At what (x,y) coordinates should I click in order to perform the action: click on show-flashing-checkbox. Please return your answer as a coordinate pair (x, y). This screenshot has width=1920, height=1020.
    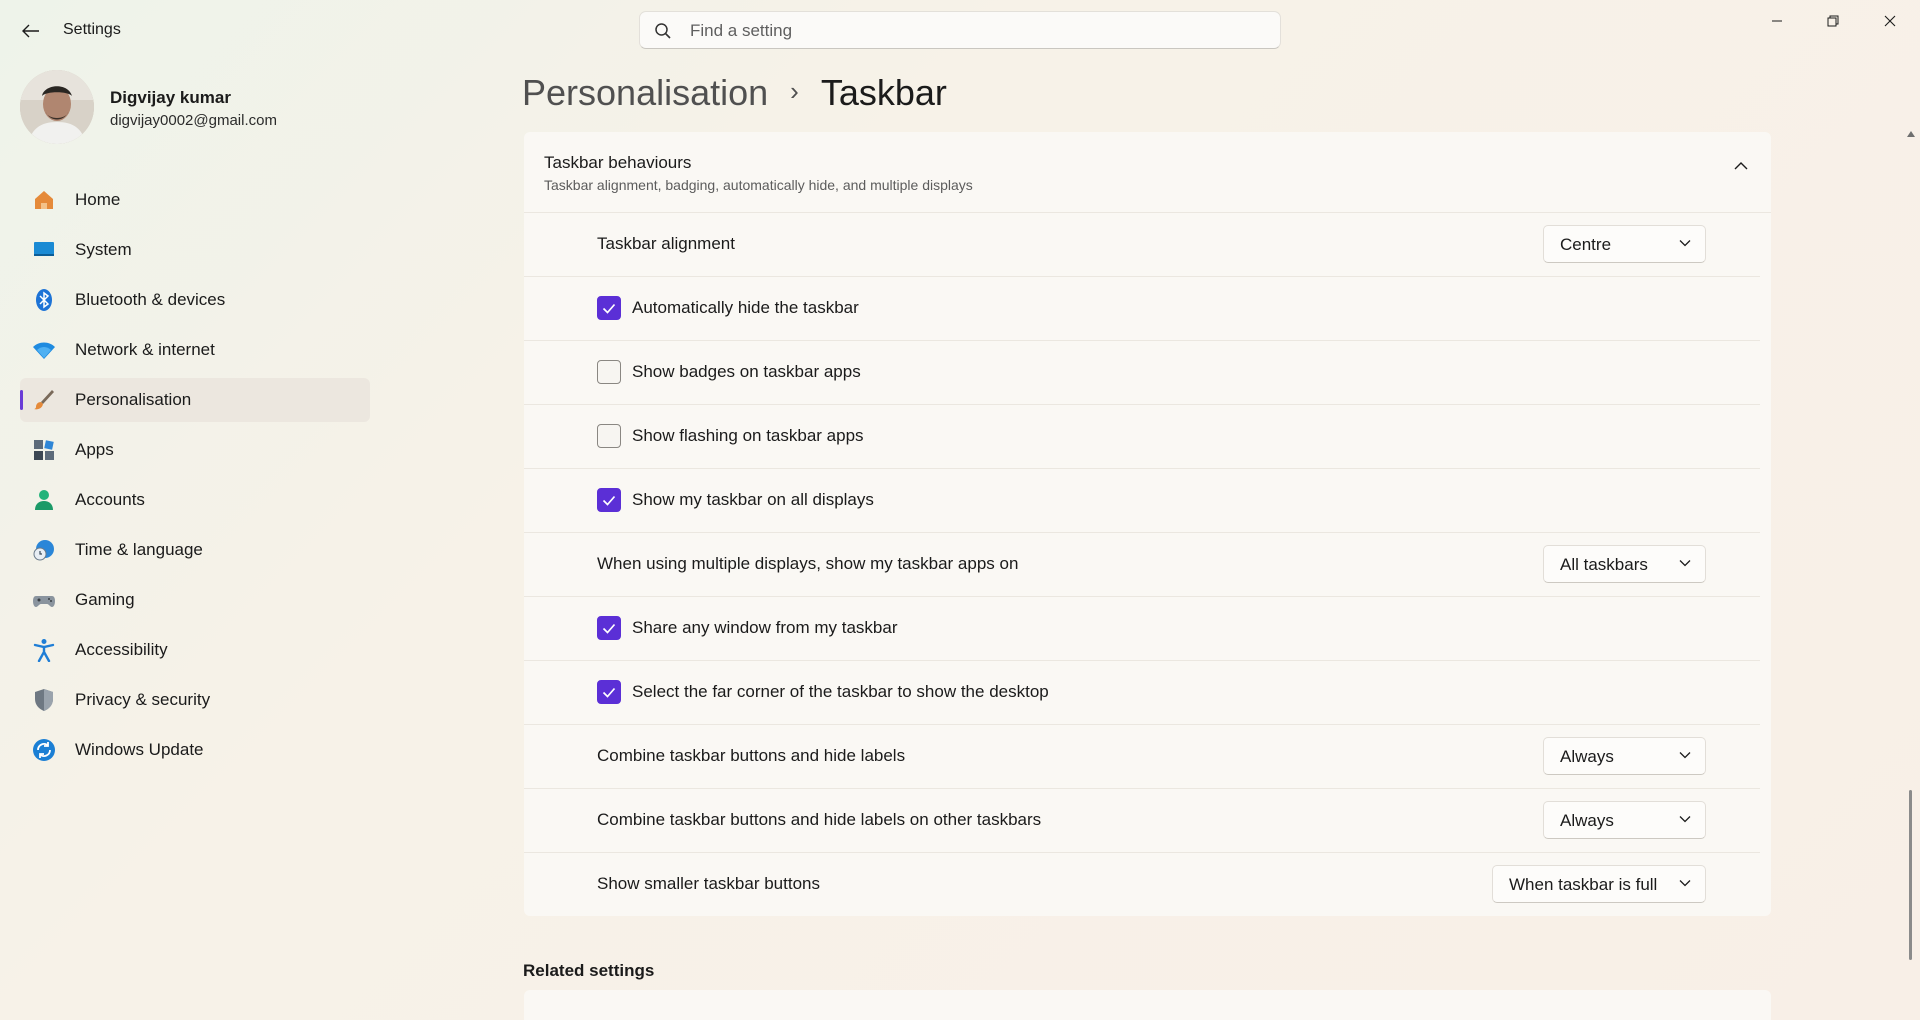
    Looking at the image, I should click on (609, 436).